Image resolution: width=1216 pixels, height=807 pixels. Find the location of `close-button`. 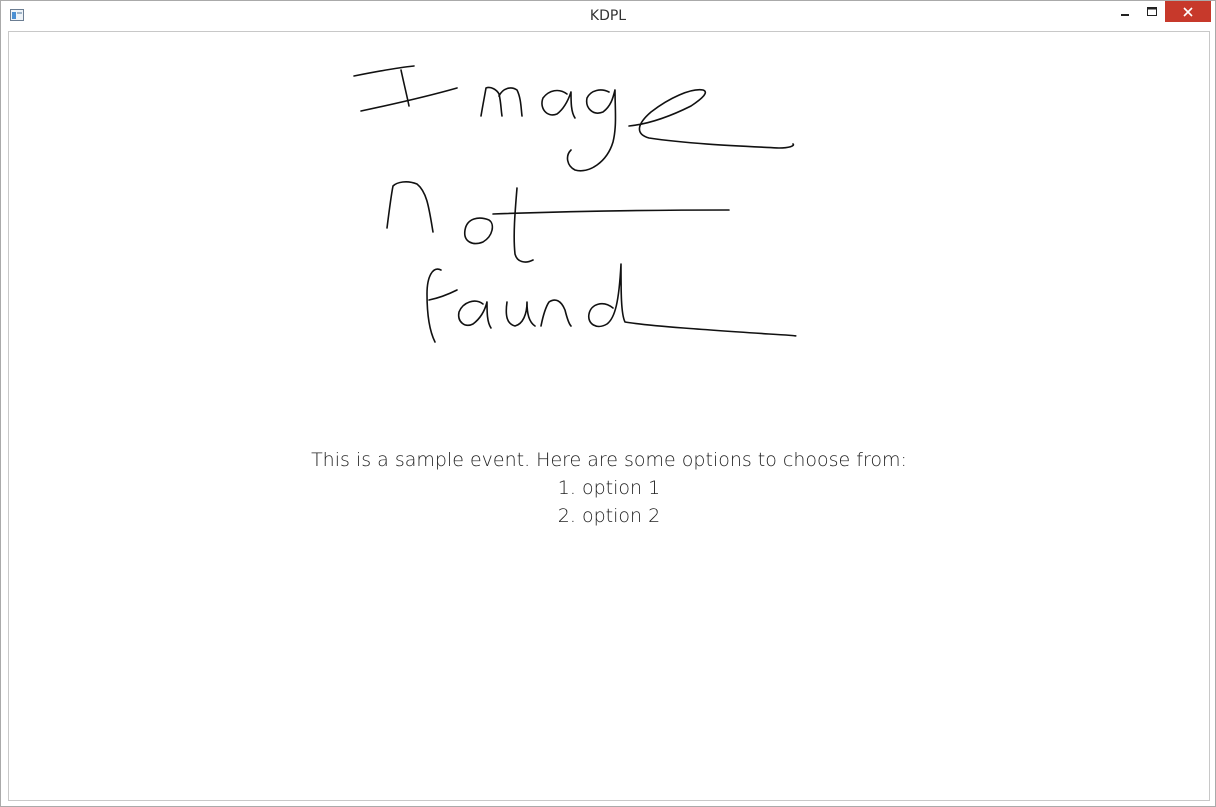

close-button is located at coordinates (1188, 11).